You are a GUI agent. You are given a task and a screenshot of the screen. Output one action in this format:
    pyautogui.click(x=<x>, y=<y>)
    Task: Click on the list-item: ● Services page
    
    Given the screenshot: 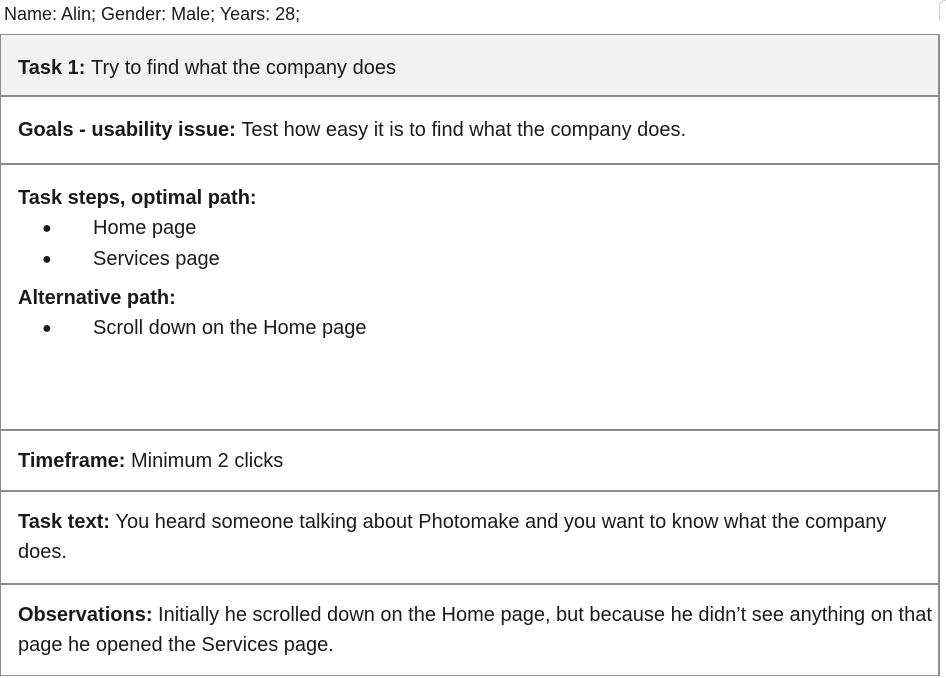 What is the action you would take?
    pyautogui.click(x=478, y=259)
    